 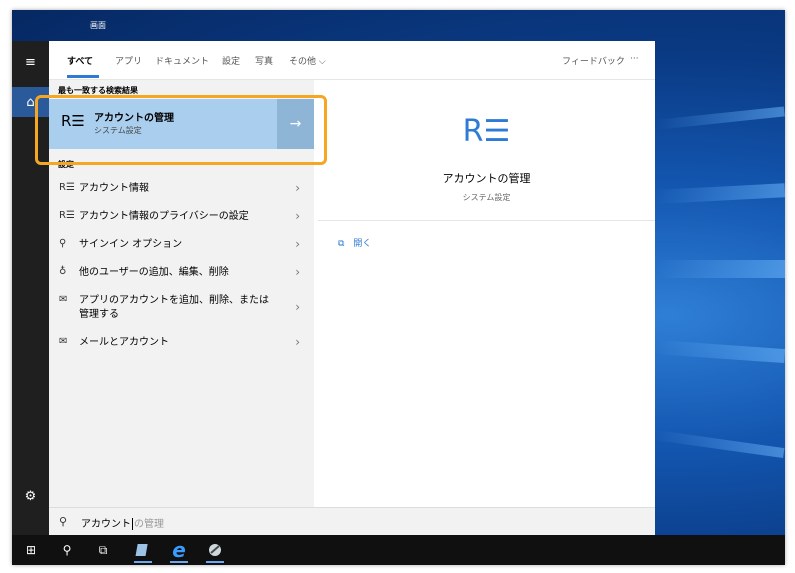 What do you see at coordinates (31, 550) in the screenshot?
I see `windows-start-icon: ⊞` at bounding box center [31, 550].